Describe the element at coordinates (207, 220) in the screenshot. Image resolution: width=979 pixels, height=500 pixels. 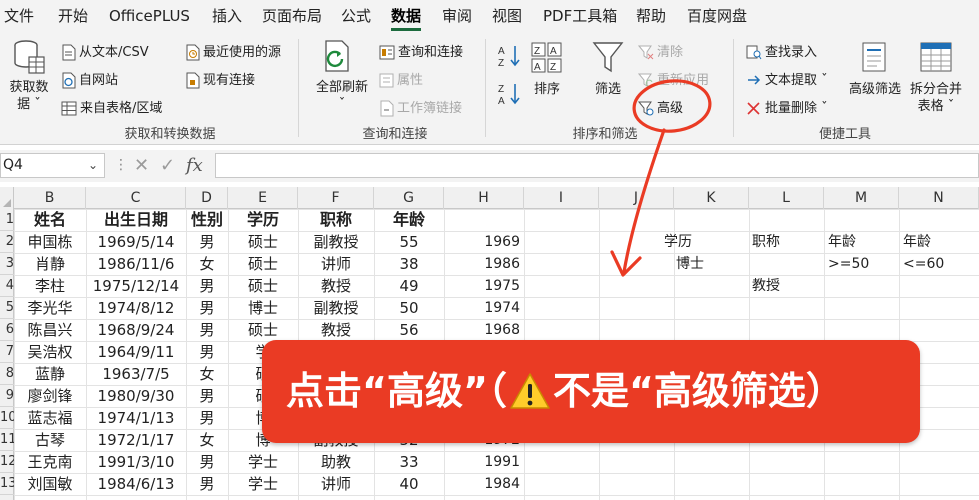
I see `header-cell-gender: 性别` at that location.